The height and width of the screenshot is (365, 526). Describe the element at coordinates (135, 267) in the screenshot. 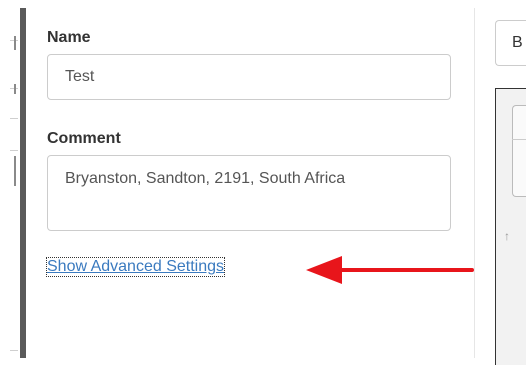

I see `show-advanced-settings-link: Show Advanced Settings` at that location.